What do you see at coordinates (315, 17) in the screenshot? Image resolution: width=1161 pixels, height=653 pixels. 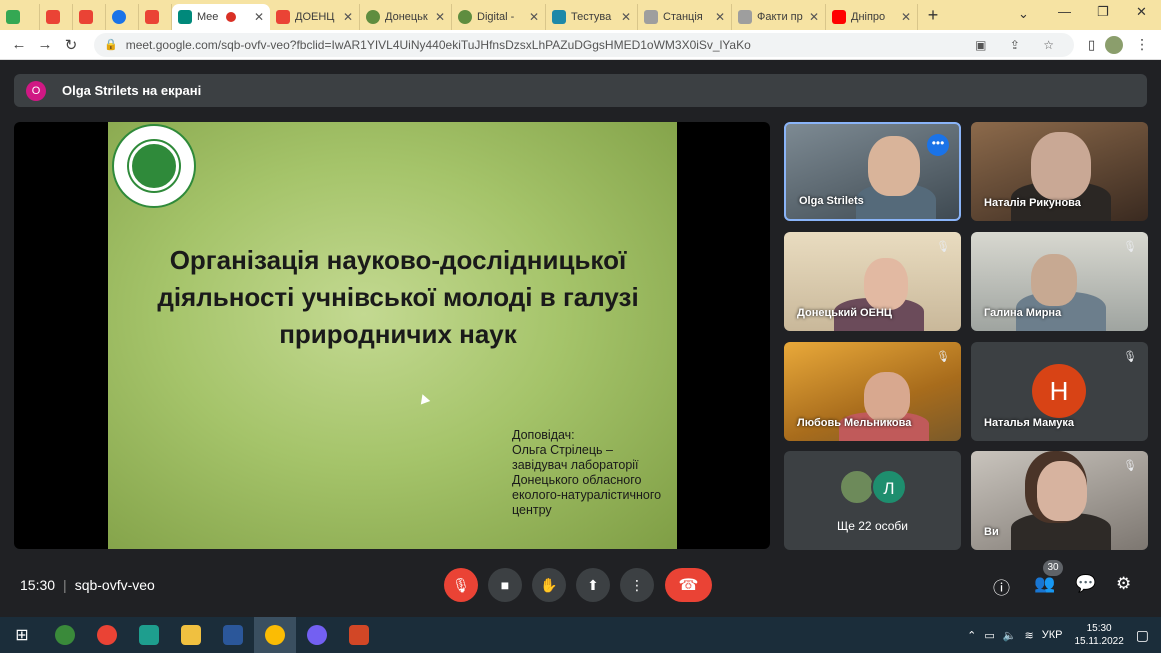 I see `browser-tab: ДОЕНЦ ✕` at bounding box center [315, 17].